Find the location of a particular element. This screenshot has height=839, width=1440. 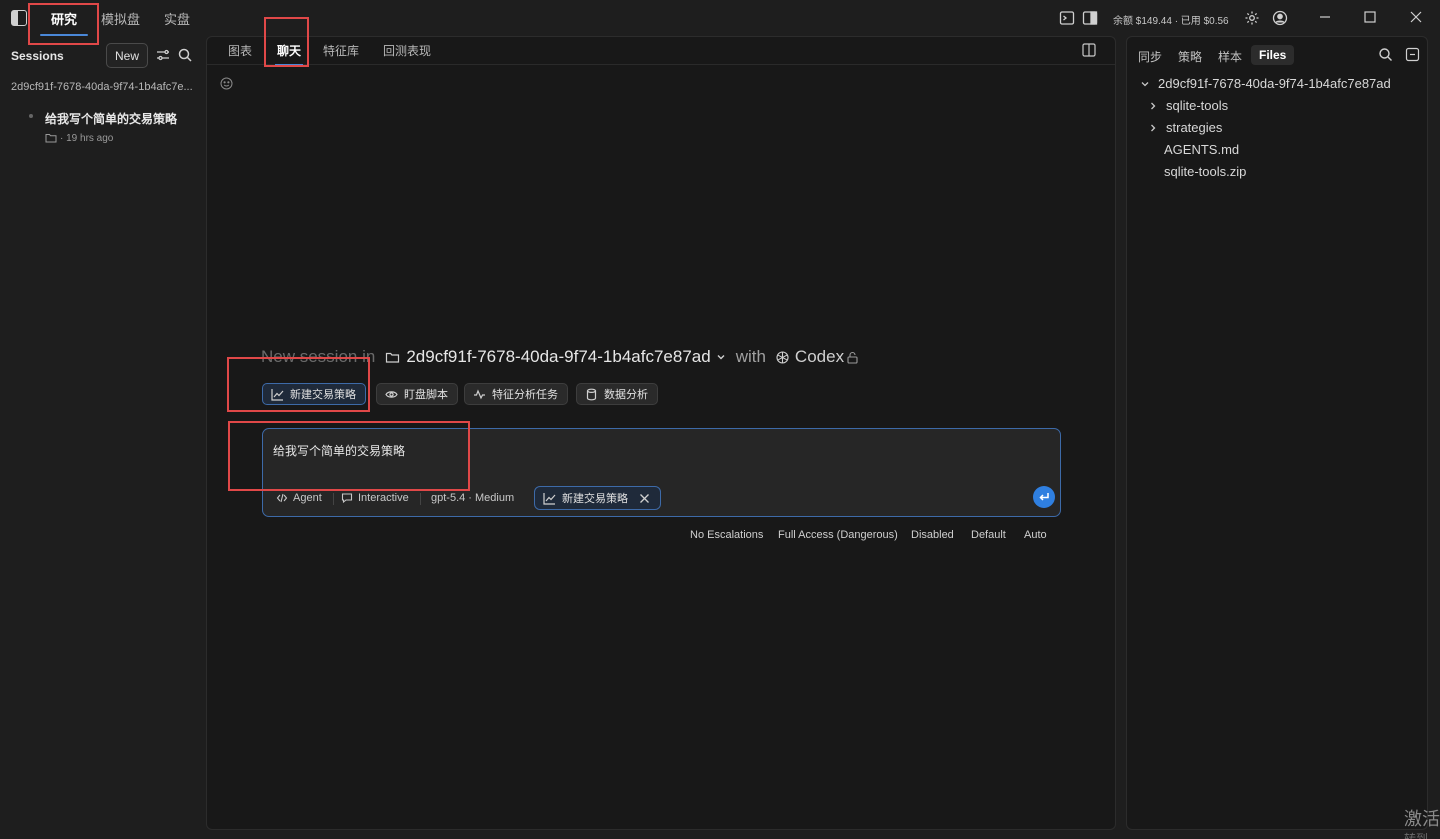

activation-watermark-sub: 转到 is located at coordinates (1416, 835).